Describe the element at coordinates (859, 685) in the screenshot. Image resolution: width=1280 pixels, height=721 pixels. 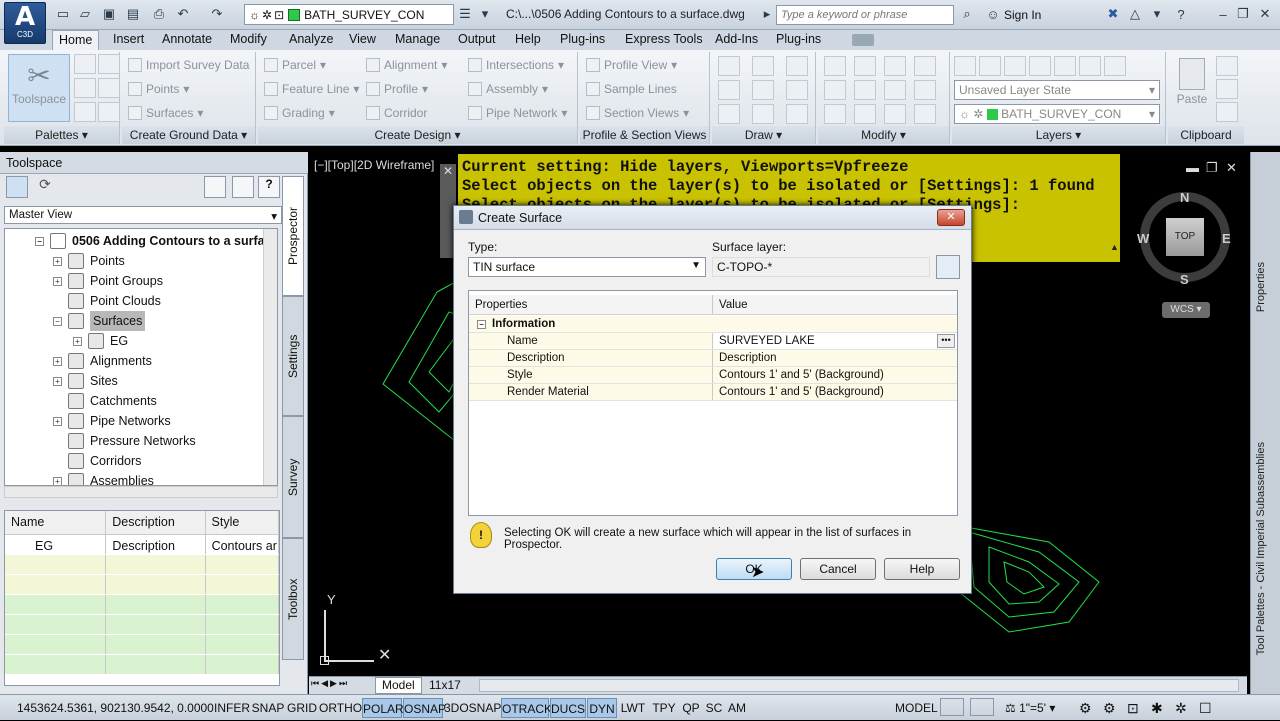
I see `horizontal-scrollbar` at that location.